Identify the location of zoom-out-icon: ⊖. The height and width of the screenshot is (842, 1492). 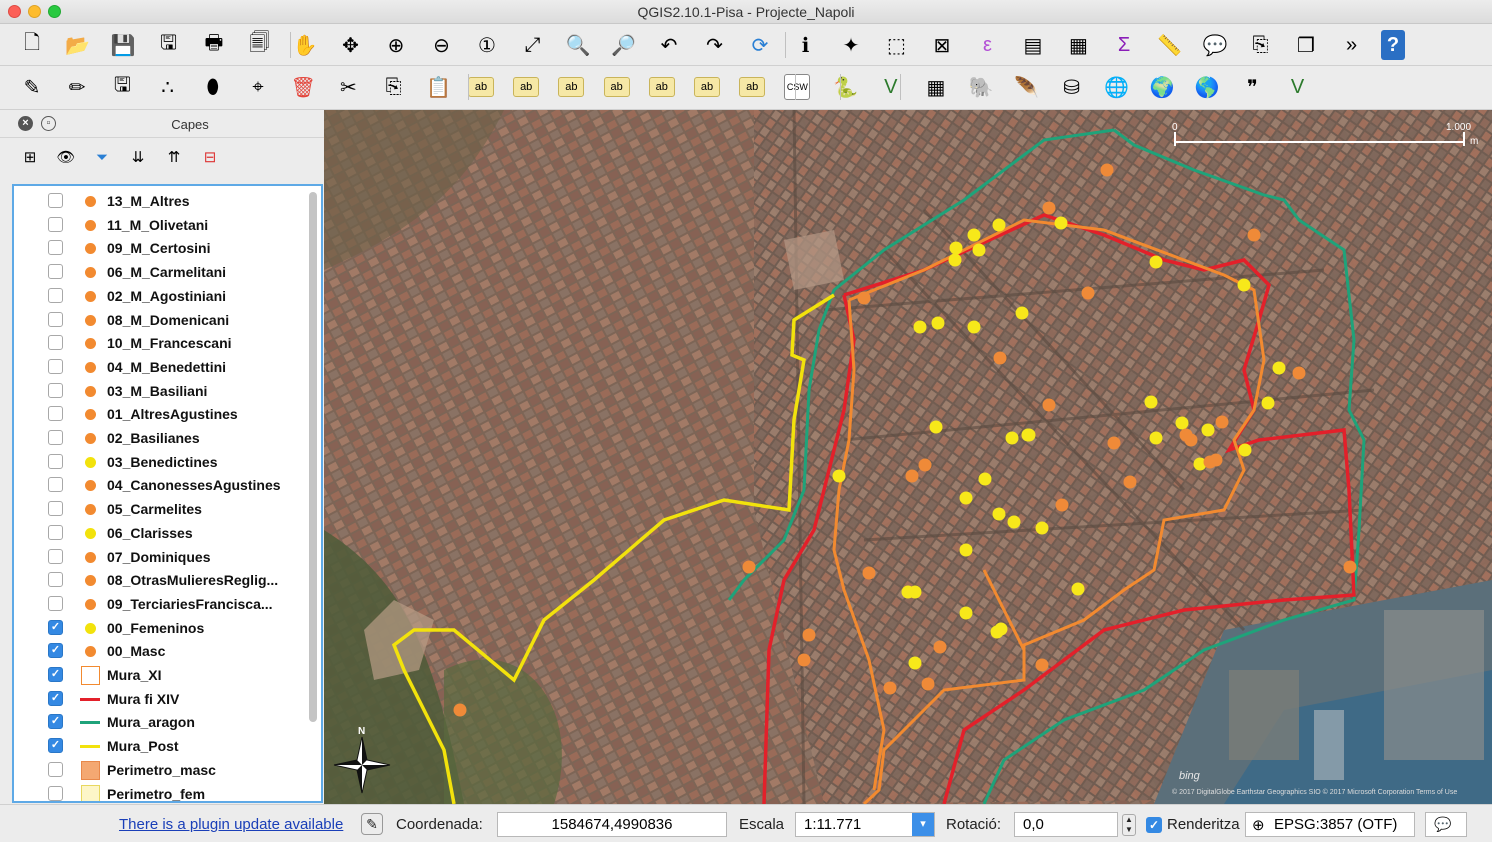
(442, 45).